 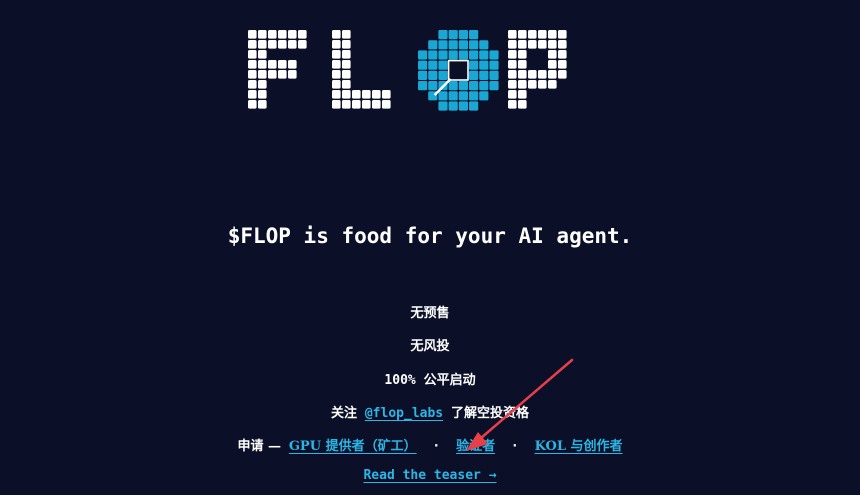 What do you see at coordinates (429, 475) in the screenshot?
I see `read-teaser-link: Read the teaser →` at bounding box center [429, 475].